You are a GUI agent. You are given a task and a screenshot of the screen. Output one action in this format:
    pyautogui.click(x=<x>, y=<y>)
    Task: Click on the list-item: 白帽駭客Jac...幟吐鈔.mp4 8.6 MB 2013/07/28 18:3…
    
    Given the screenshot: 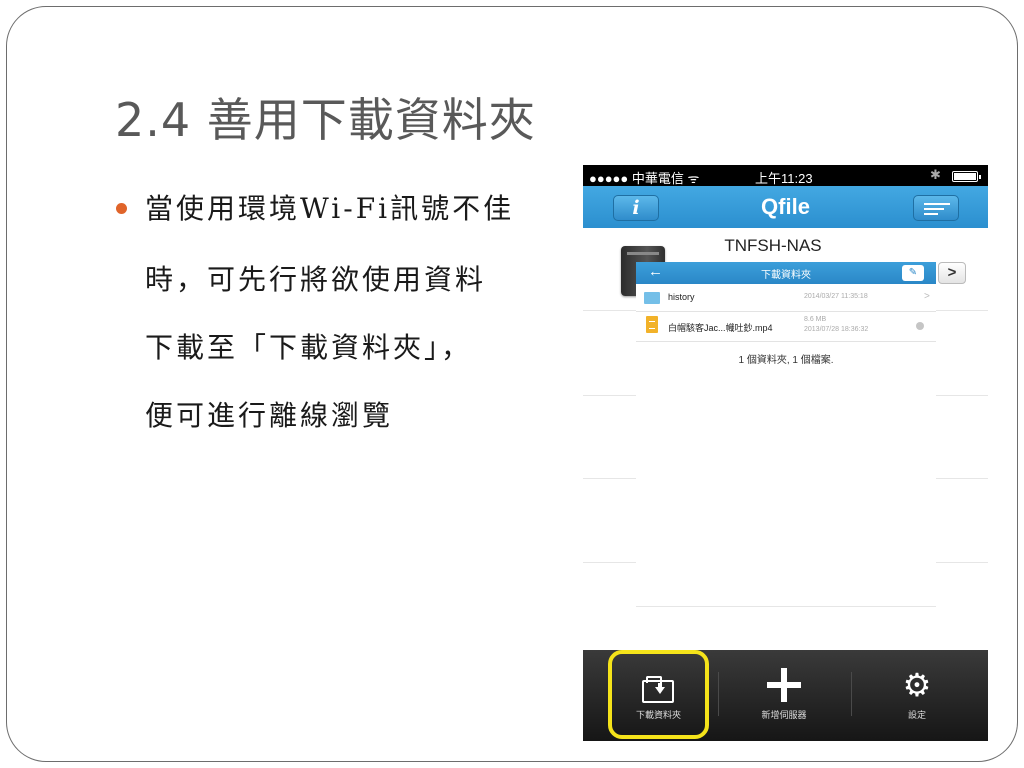 What is the action you would take?
    pyautogui.click(x=786, y=327)
    